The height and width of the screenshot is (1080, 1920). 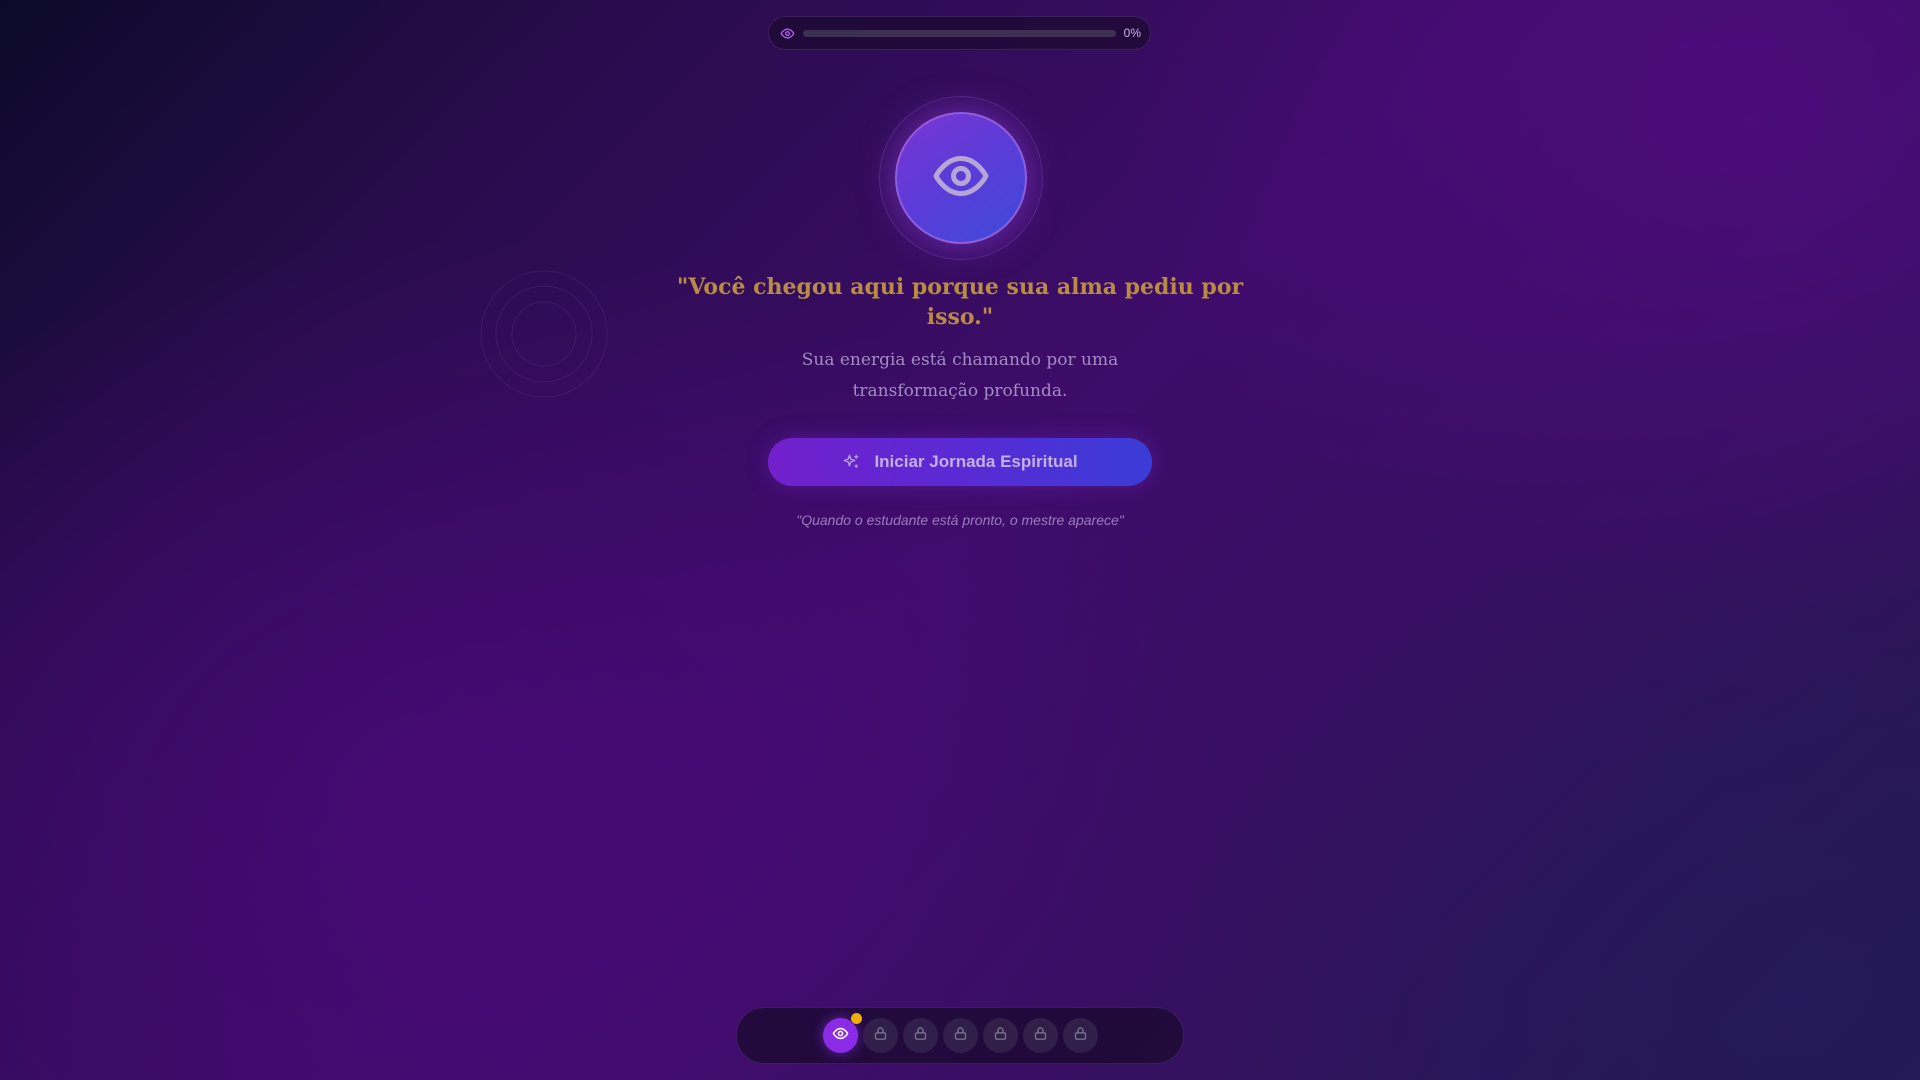 I want to click on start-journey-label: Iniciar Jornada Espiritual, so click(x=976, y=461).